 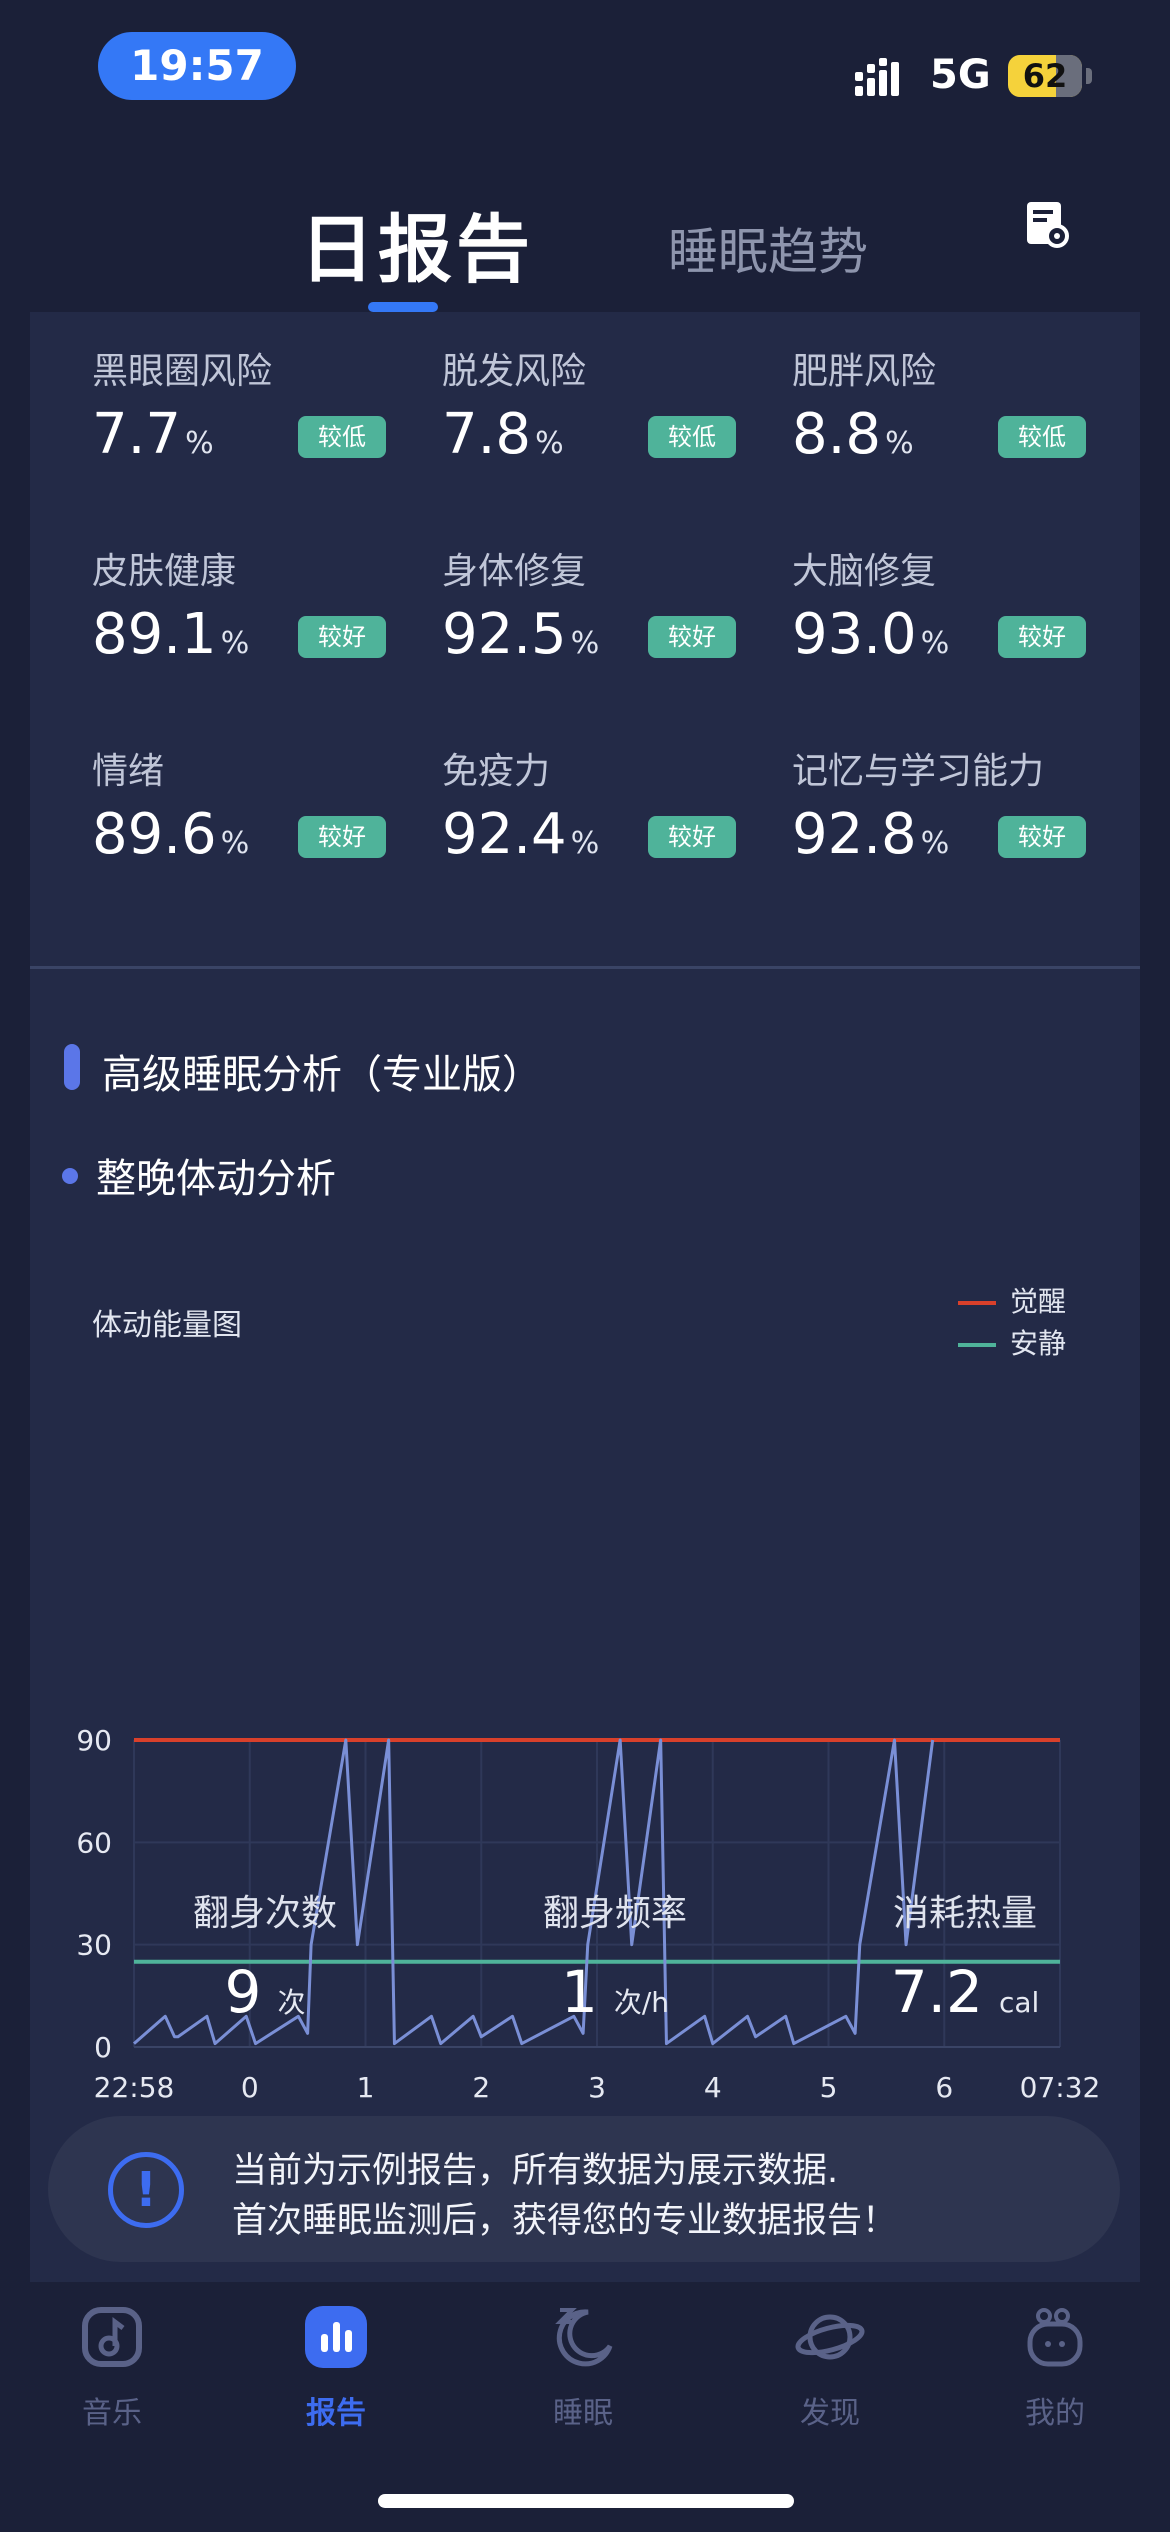 I want to click on metric-obesity: 肥胖风险 8.8% 较低, so click(x=952, y=422).